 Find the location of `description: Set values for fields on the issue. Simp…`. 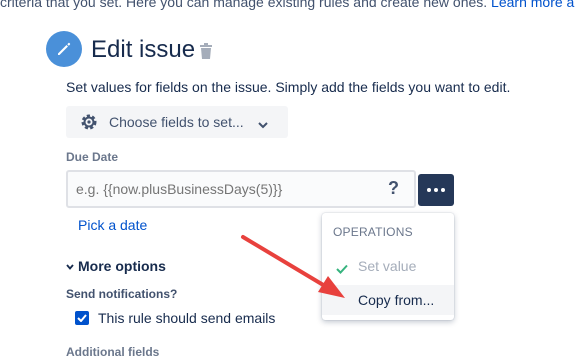

description: Set values for fields on the issue. Simp… is located at coordinates (288, 87).